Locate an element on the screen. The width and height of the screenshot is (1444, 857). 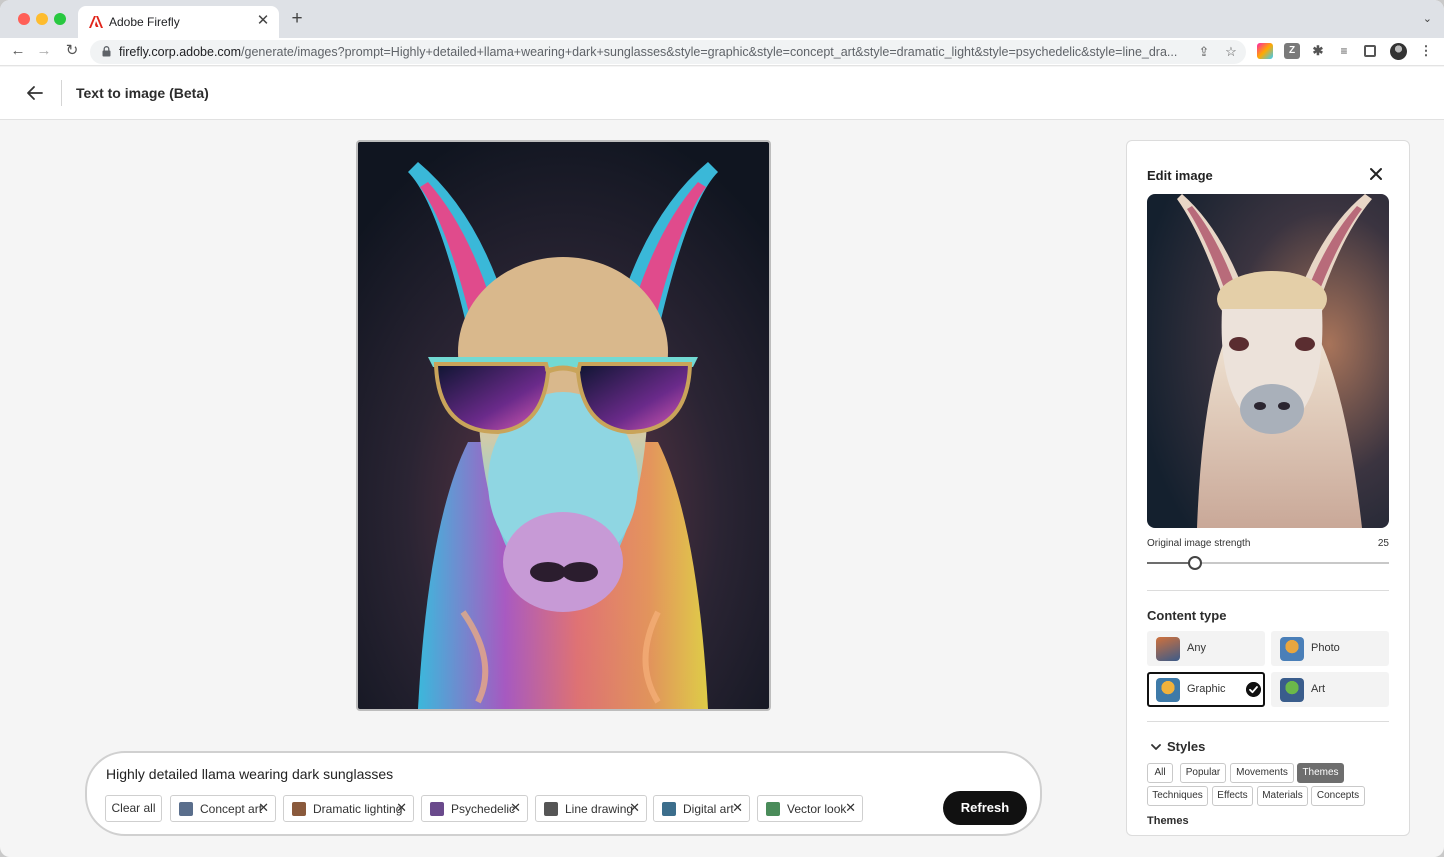
style-chip-line-drawing: Line drawing ✕ is located at coordinates (591, 808).